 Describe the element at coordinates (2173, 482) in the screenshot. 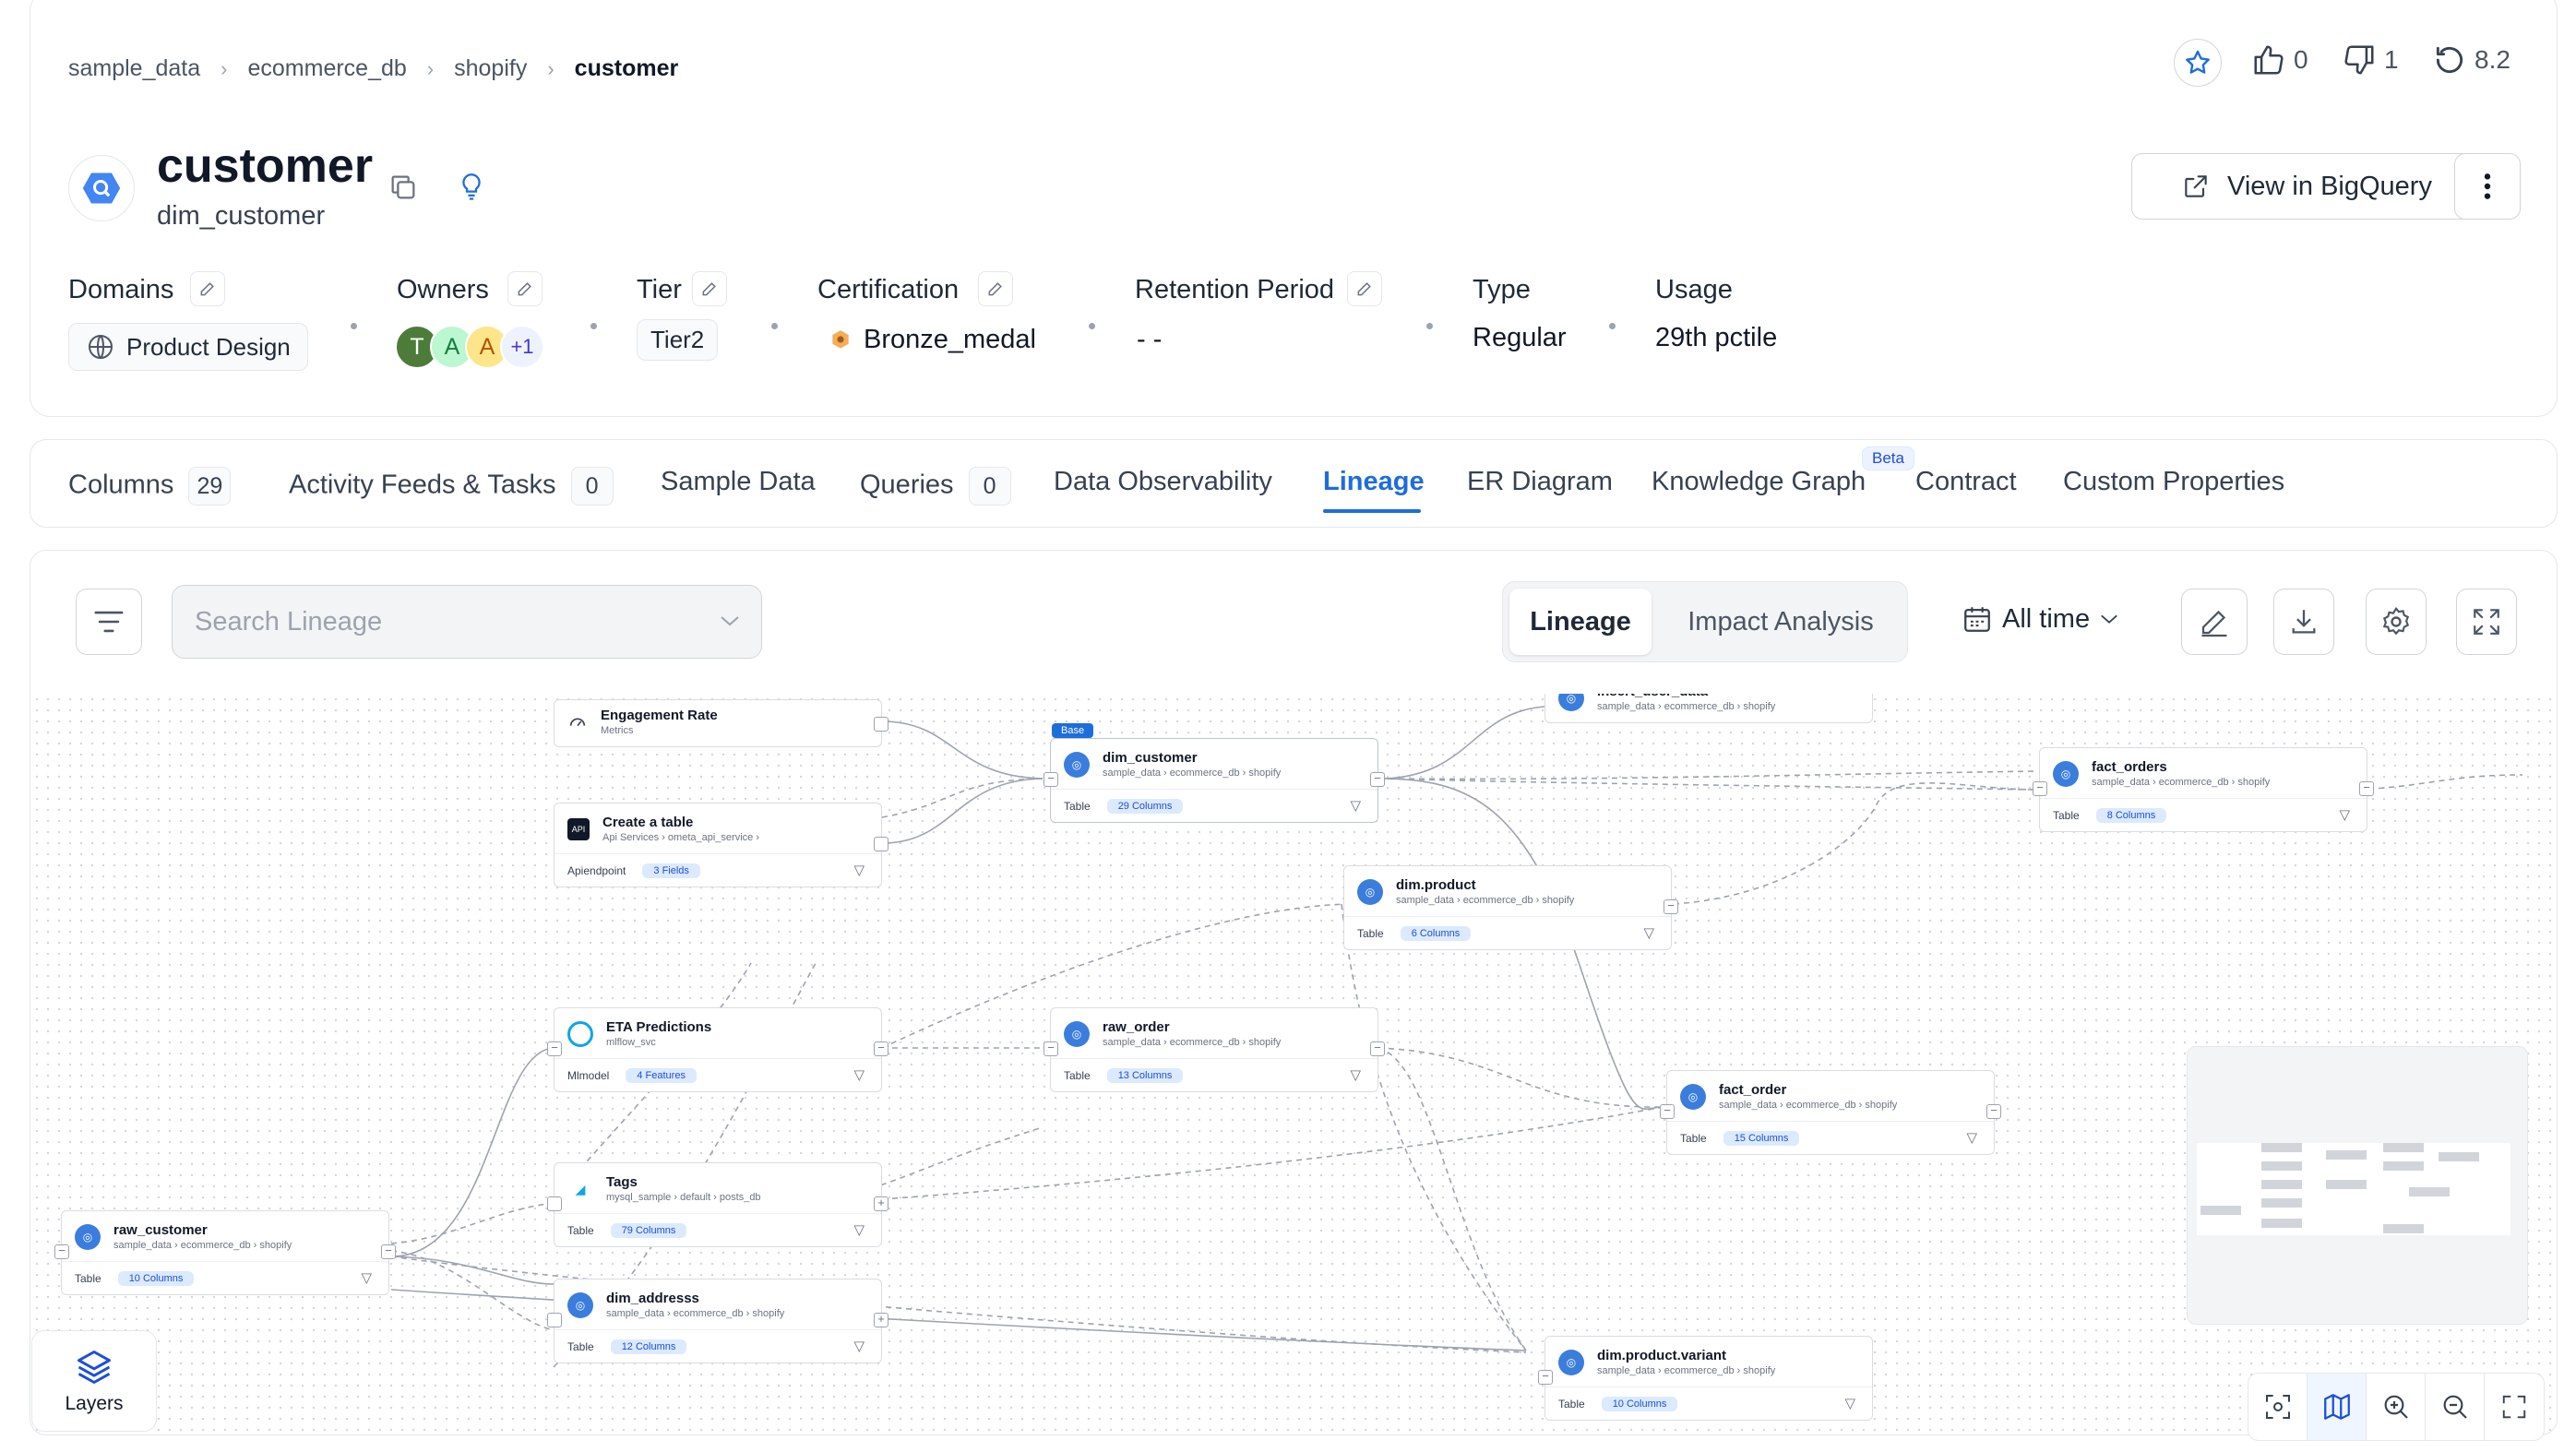

I see `tab-custom-properties: Custom Properties` at that location.